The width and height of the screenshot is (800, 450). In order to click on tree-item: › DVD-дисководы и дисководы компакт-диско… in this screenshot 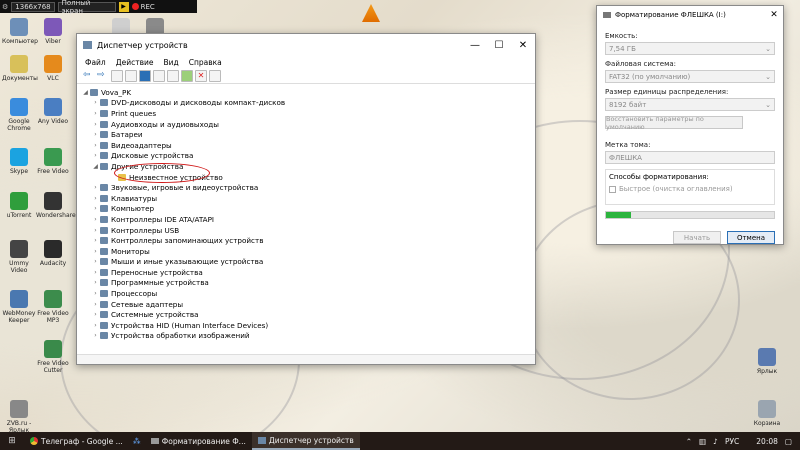, I will do `click(308, 103)`.